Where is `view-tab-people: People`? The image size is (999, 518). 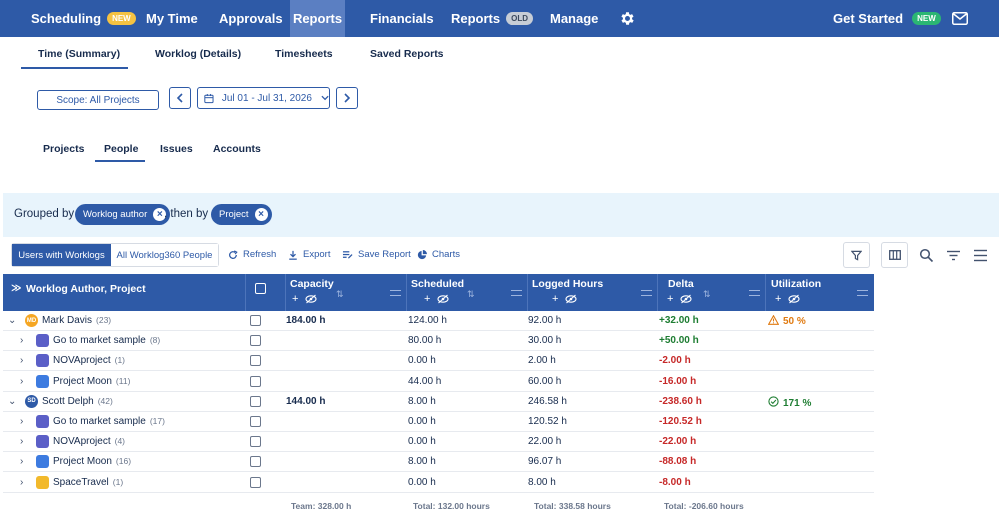
view-tab-people: People is located at coordinates (121, 149).